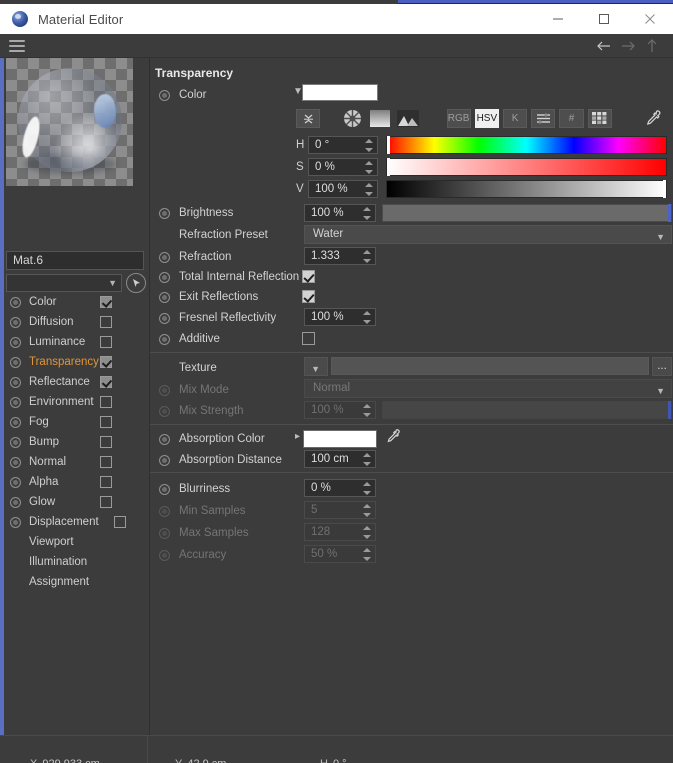 This screenshot has width=673, height=763. I want to click on additive-checkbox, so click(308, 338).